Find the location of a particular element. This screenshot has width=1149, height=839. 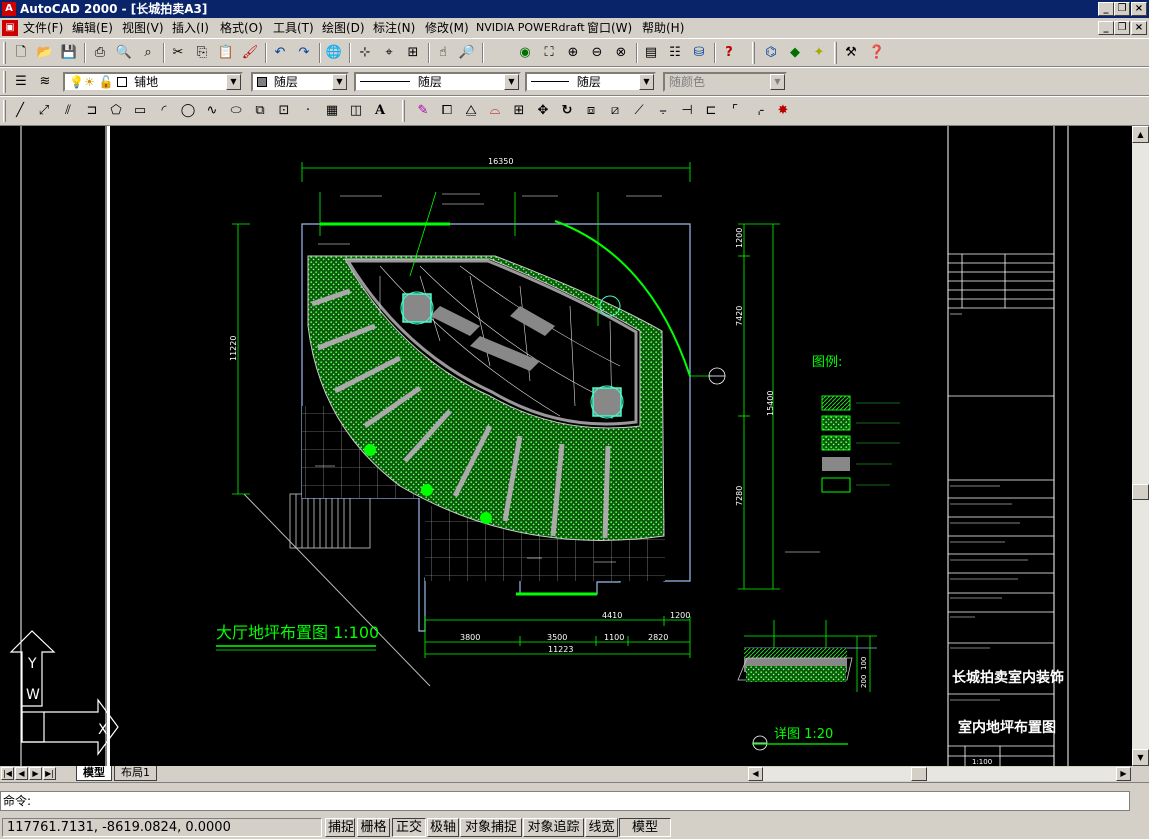

construction-line-icon: ⤢ is located at coordinates (44, 111).